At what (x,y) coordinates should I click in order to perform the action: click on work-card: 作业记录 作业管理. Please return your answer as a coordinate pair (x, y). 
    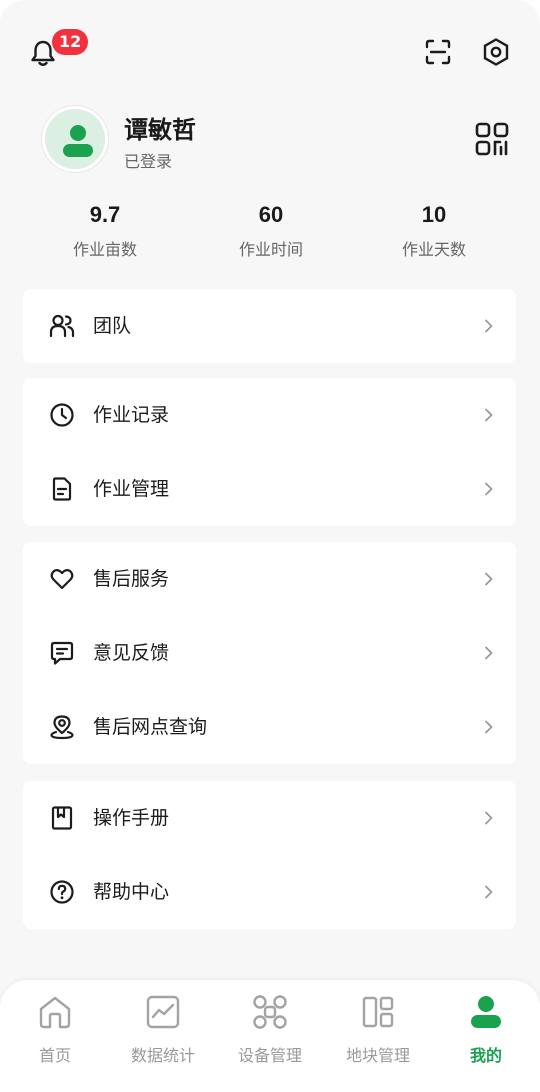
    Looking at the image, I should click on (269, 452).